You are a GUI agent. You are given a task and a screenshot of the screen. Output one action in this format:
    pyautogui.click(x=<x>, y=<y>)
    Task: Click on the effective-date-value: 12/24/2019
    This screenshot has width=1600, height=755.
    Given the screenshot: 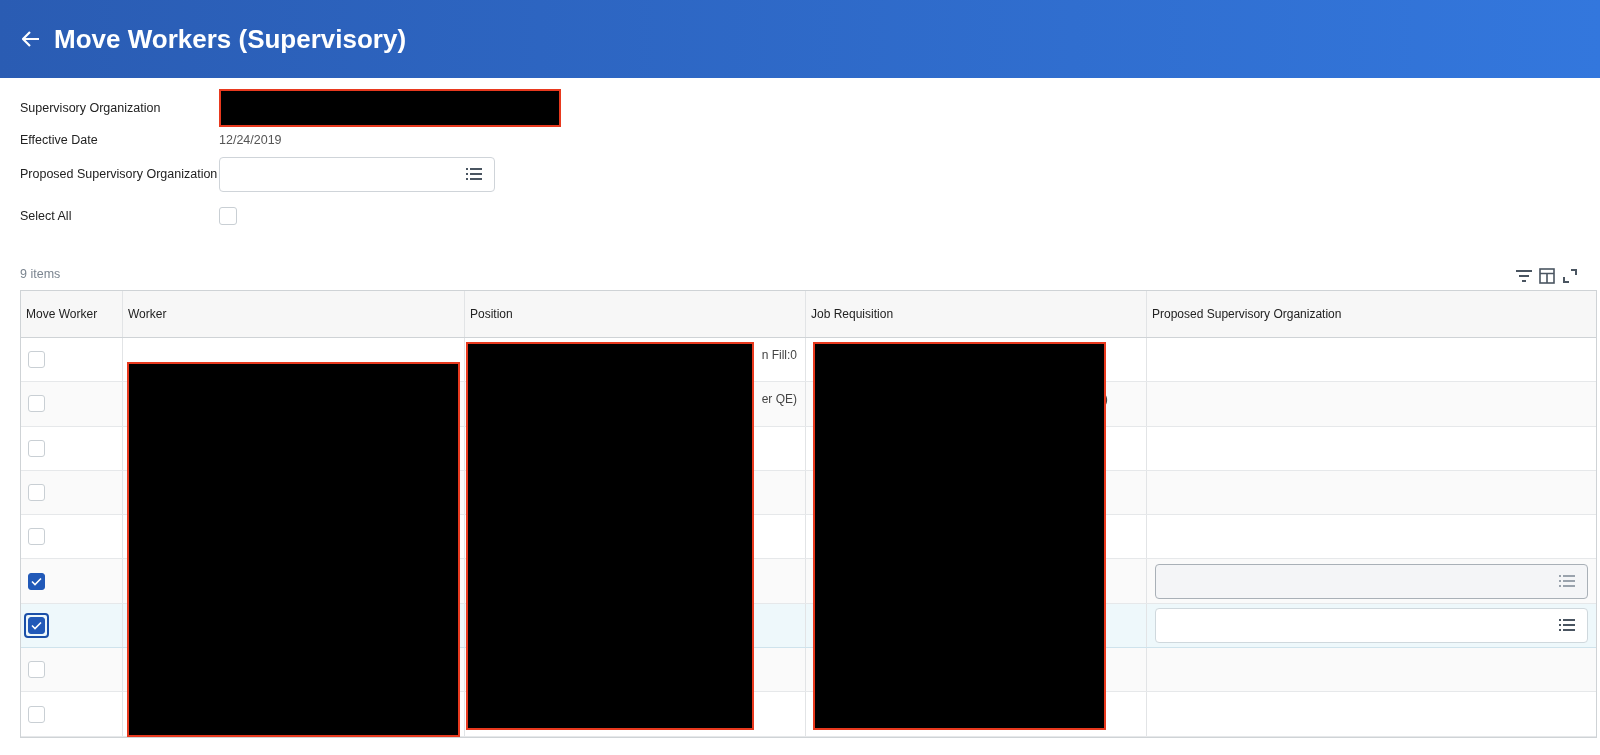 What is the action you would take?
    pyautogui.click(x=250, y=140)
    